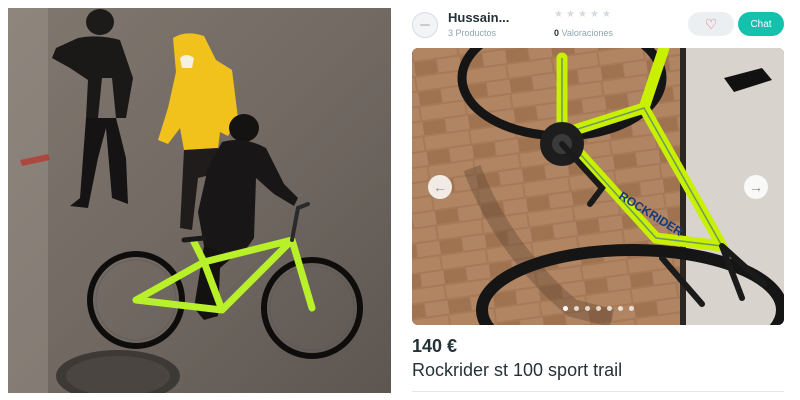 This screenshot has width=800, height=400. I want to click on arrow-left-icon: ←, so click(440, 187).